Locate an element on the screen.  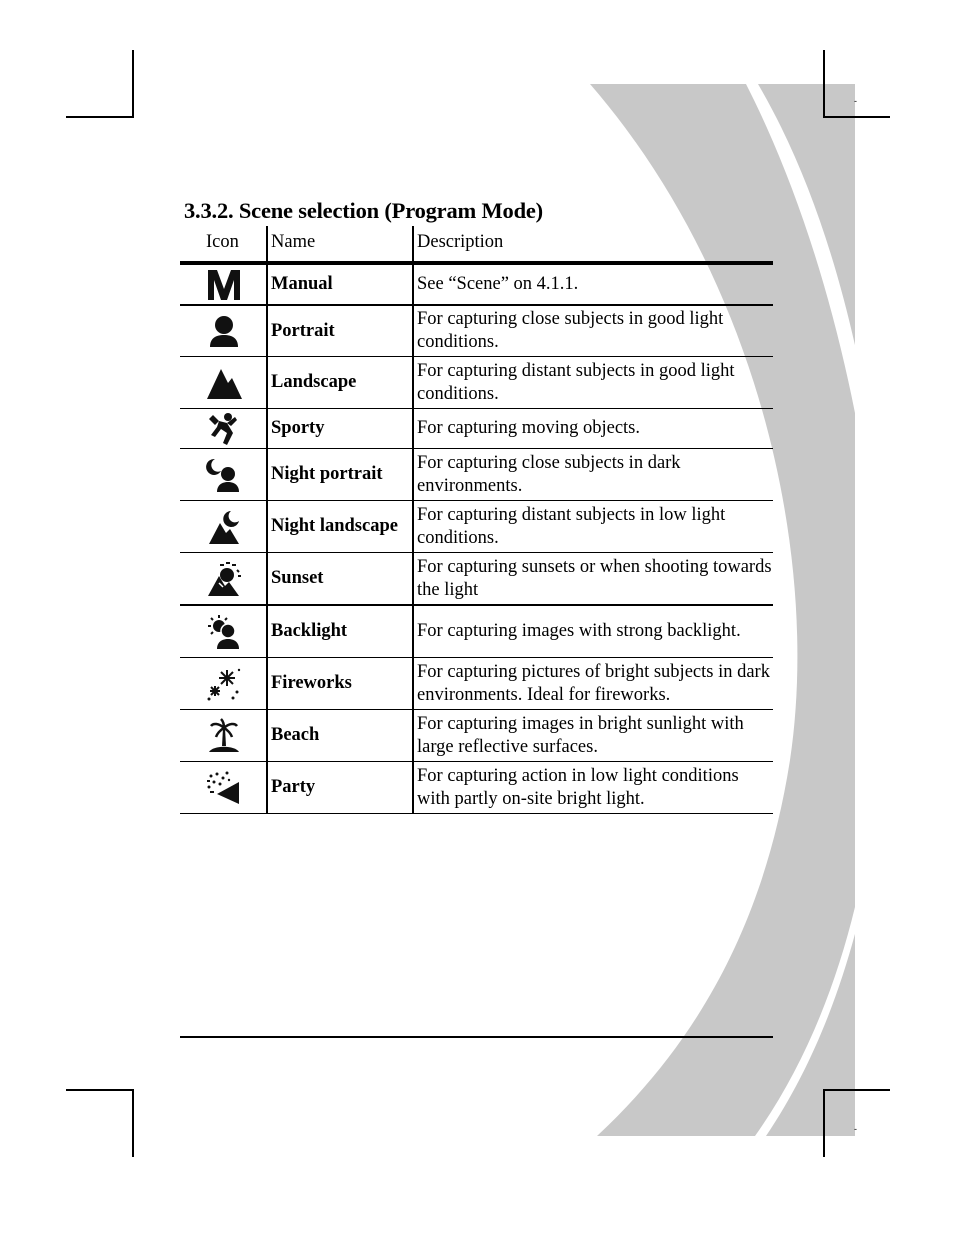
portrait-icon is located at coordinates (223, 331).